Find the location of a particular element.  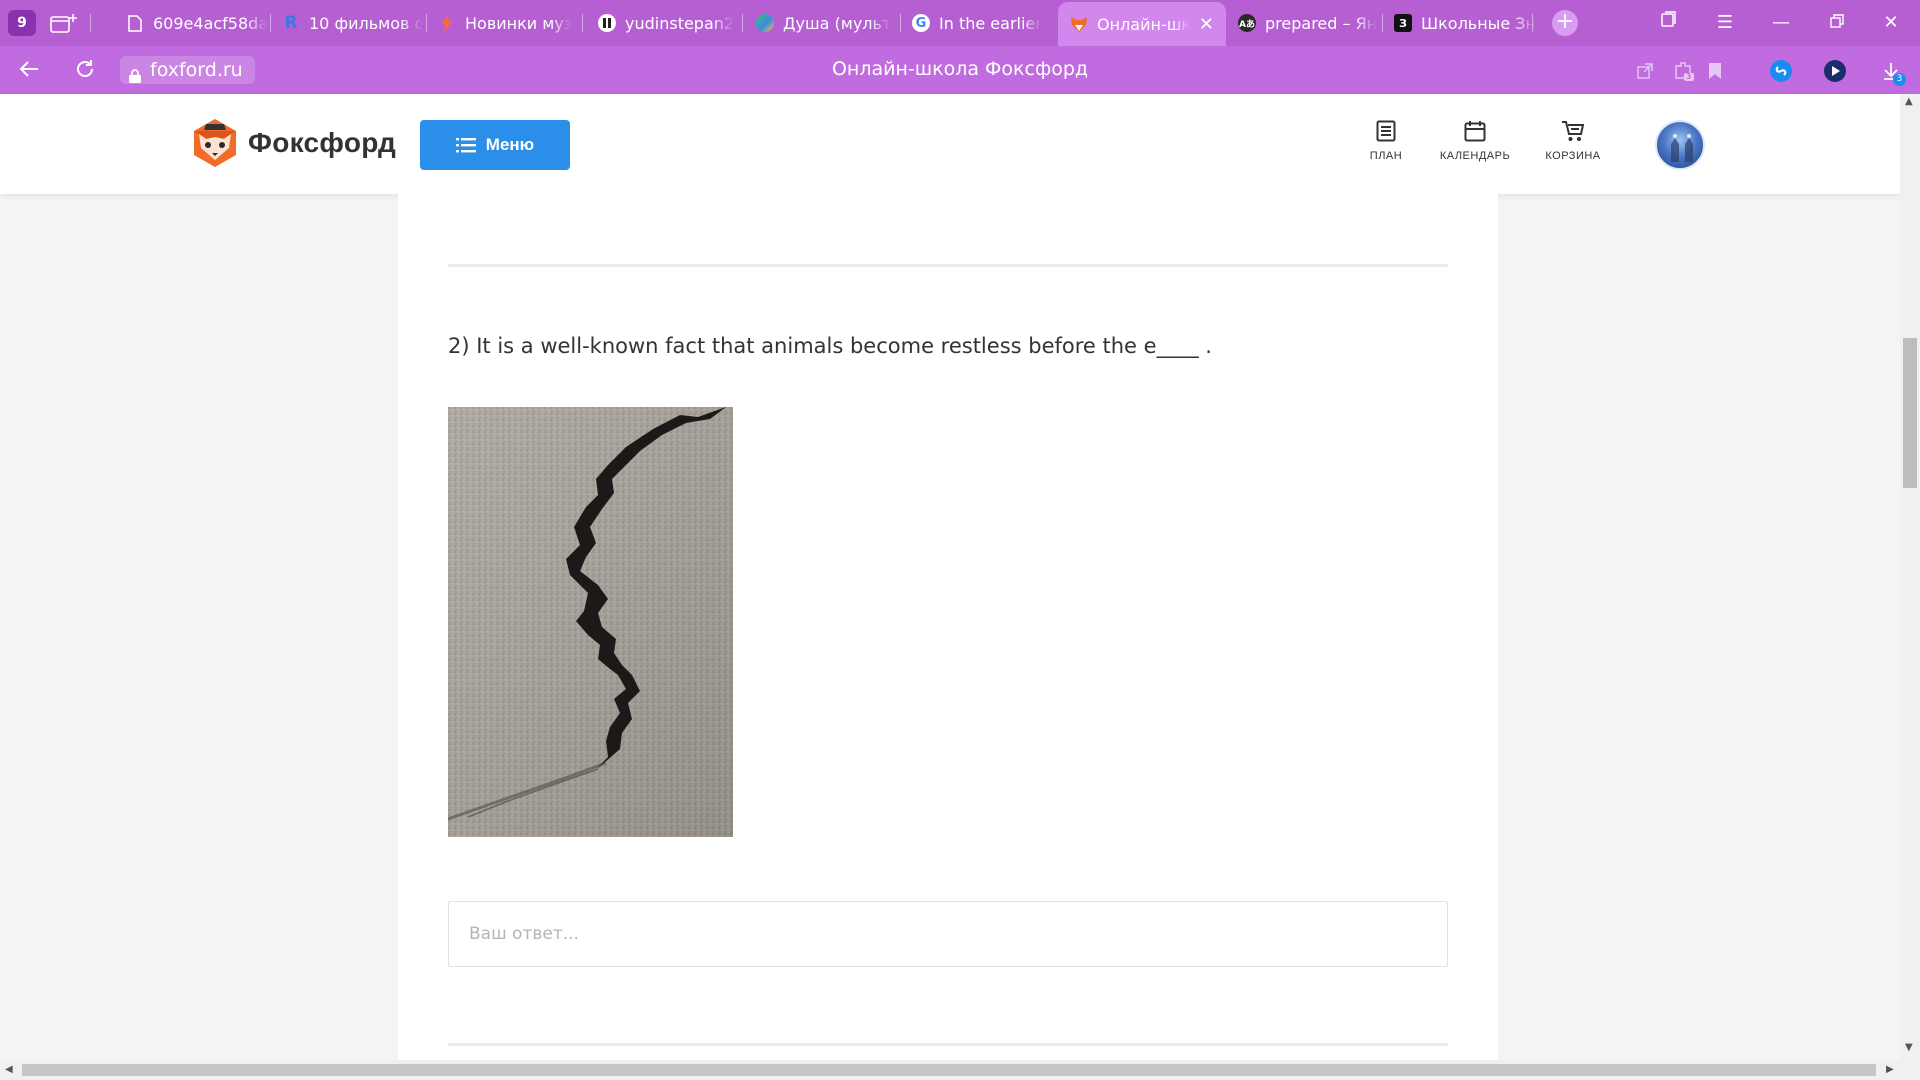

r-logo-icon: R is located at coordinates (291, 23).